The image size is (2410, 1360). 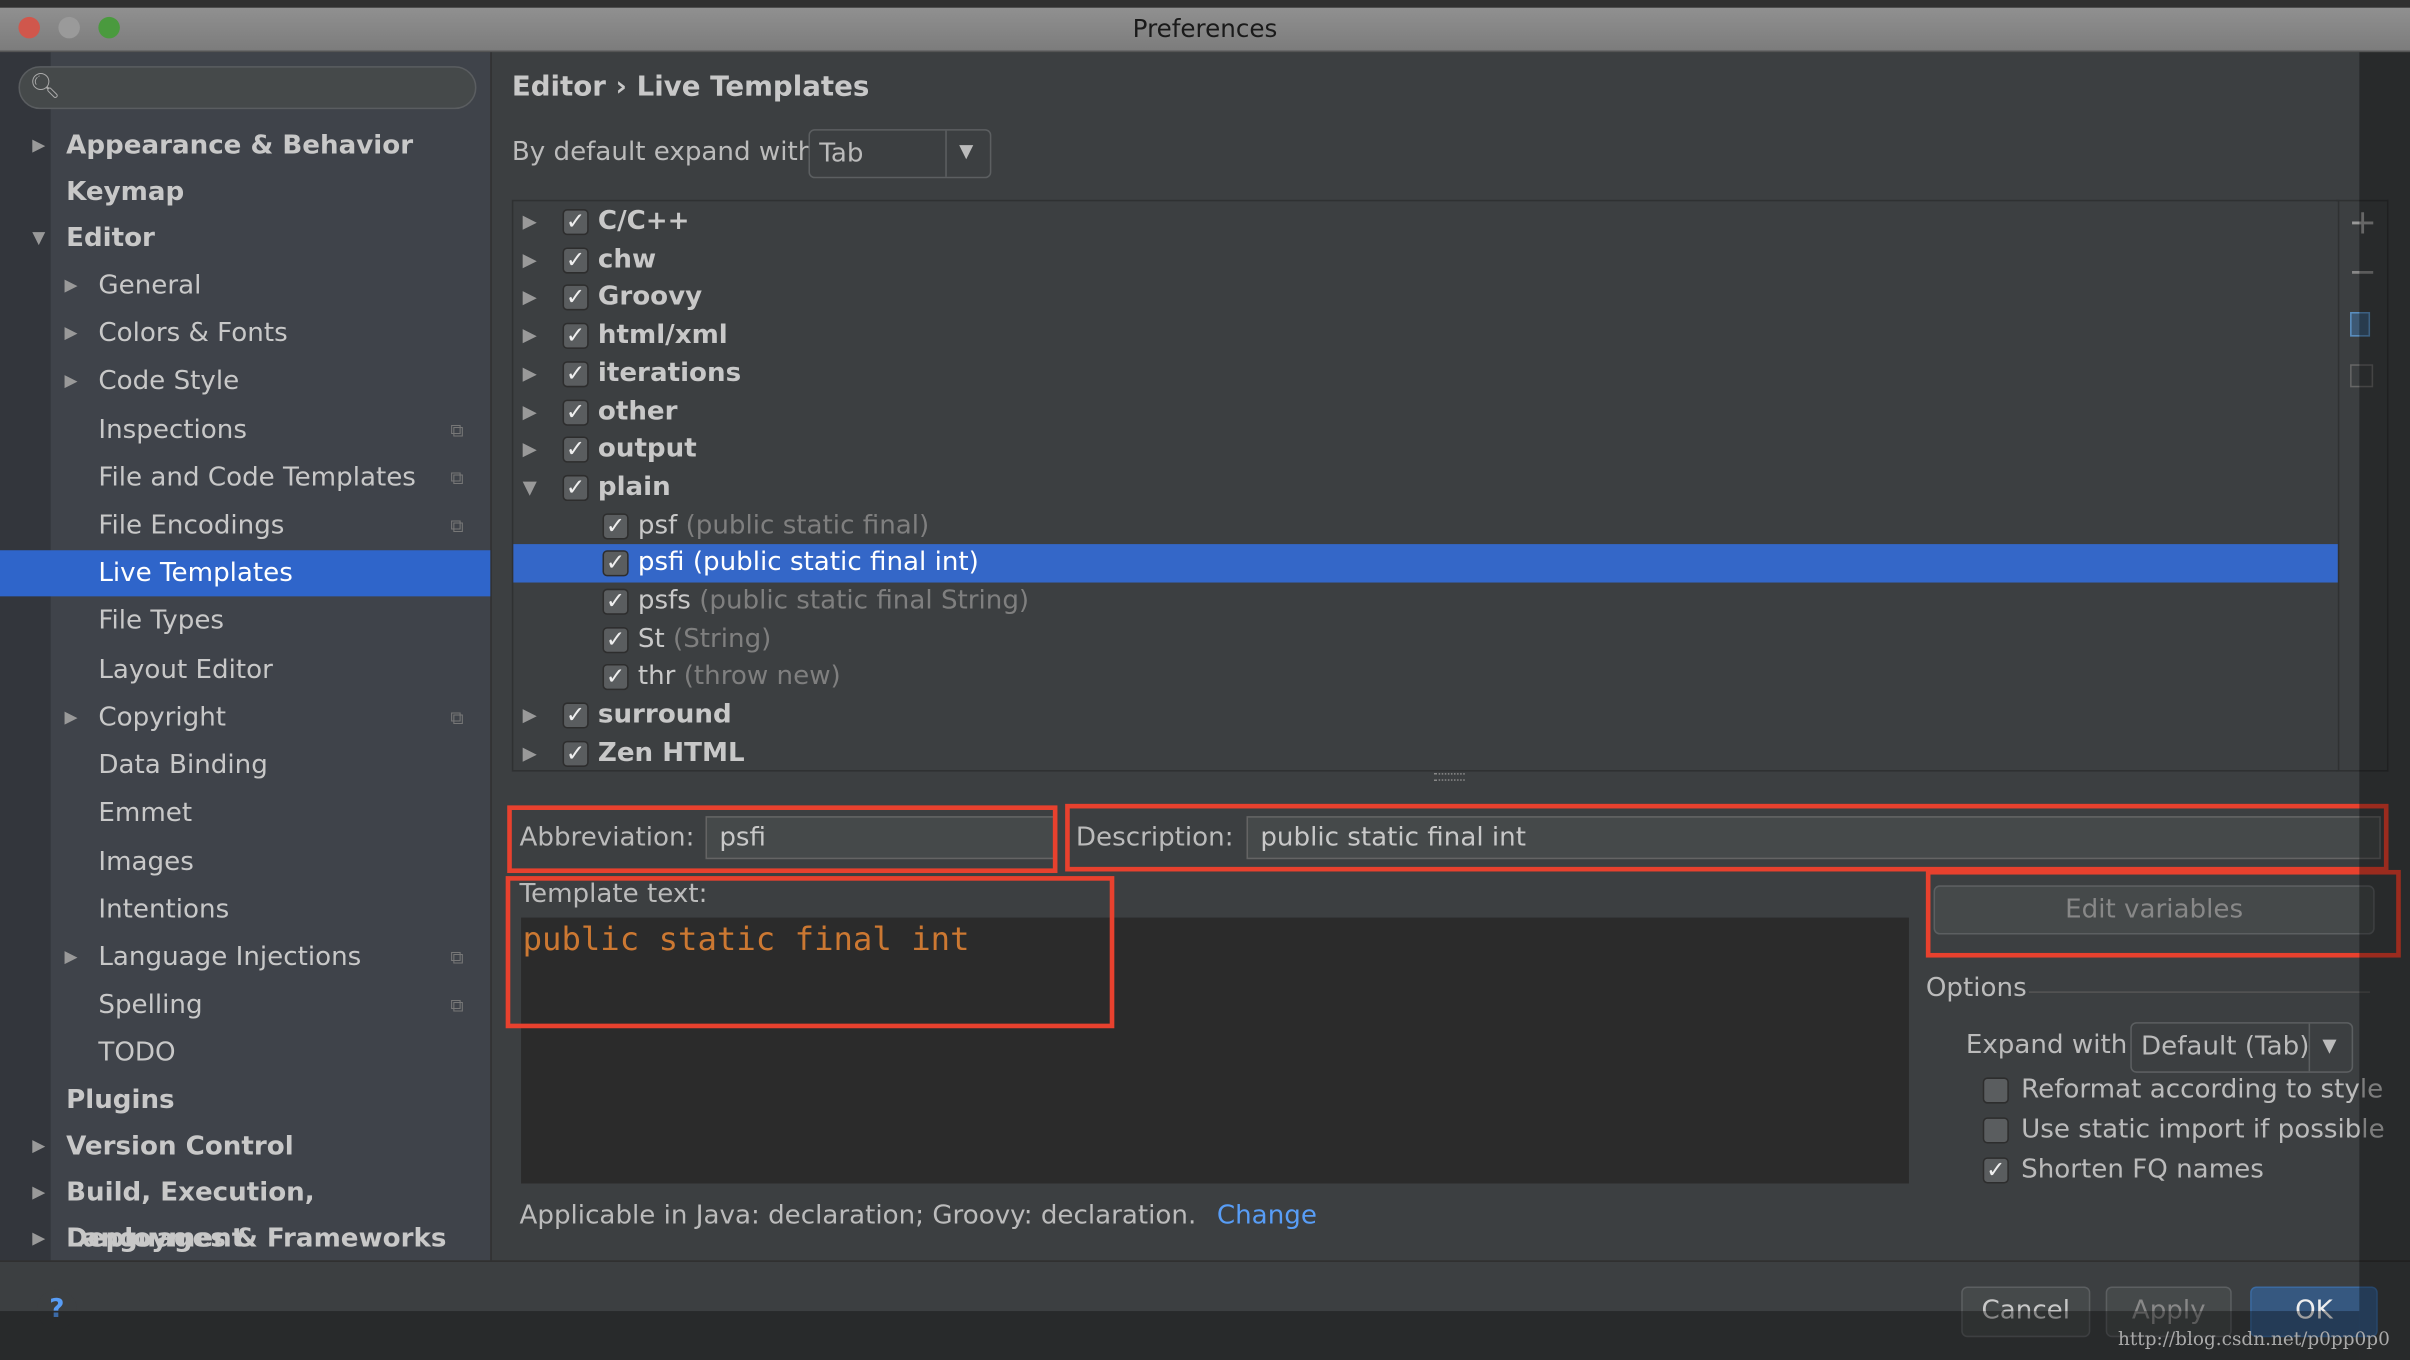 What do you see at coordinates (647, 449) in the screenshot?
I see `template-name: output` at bounding box center [647, 449].